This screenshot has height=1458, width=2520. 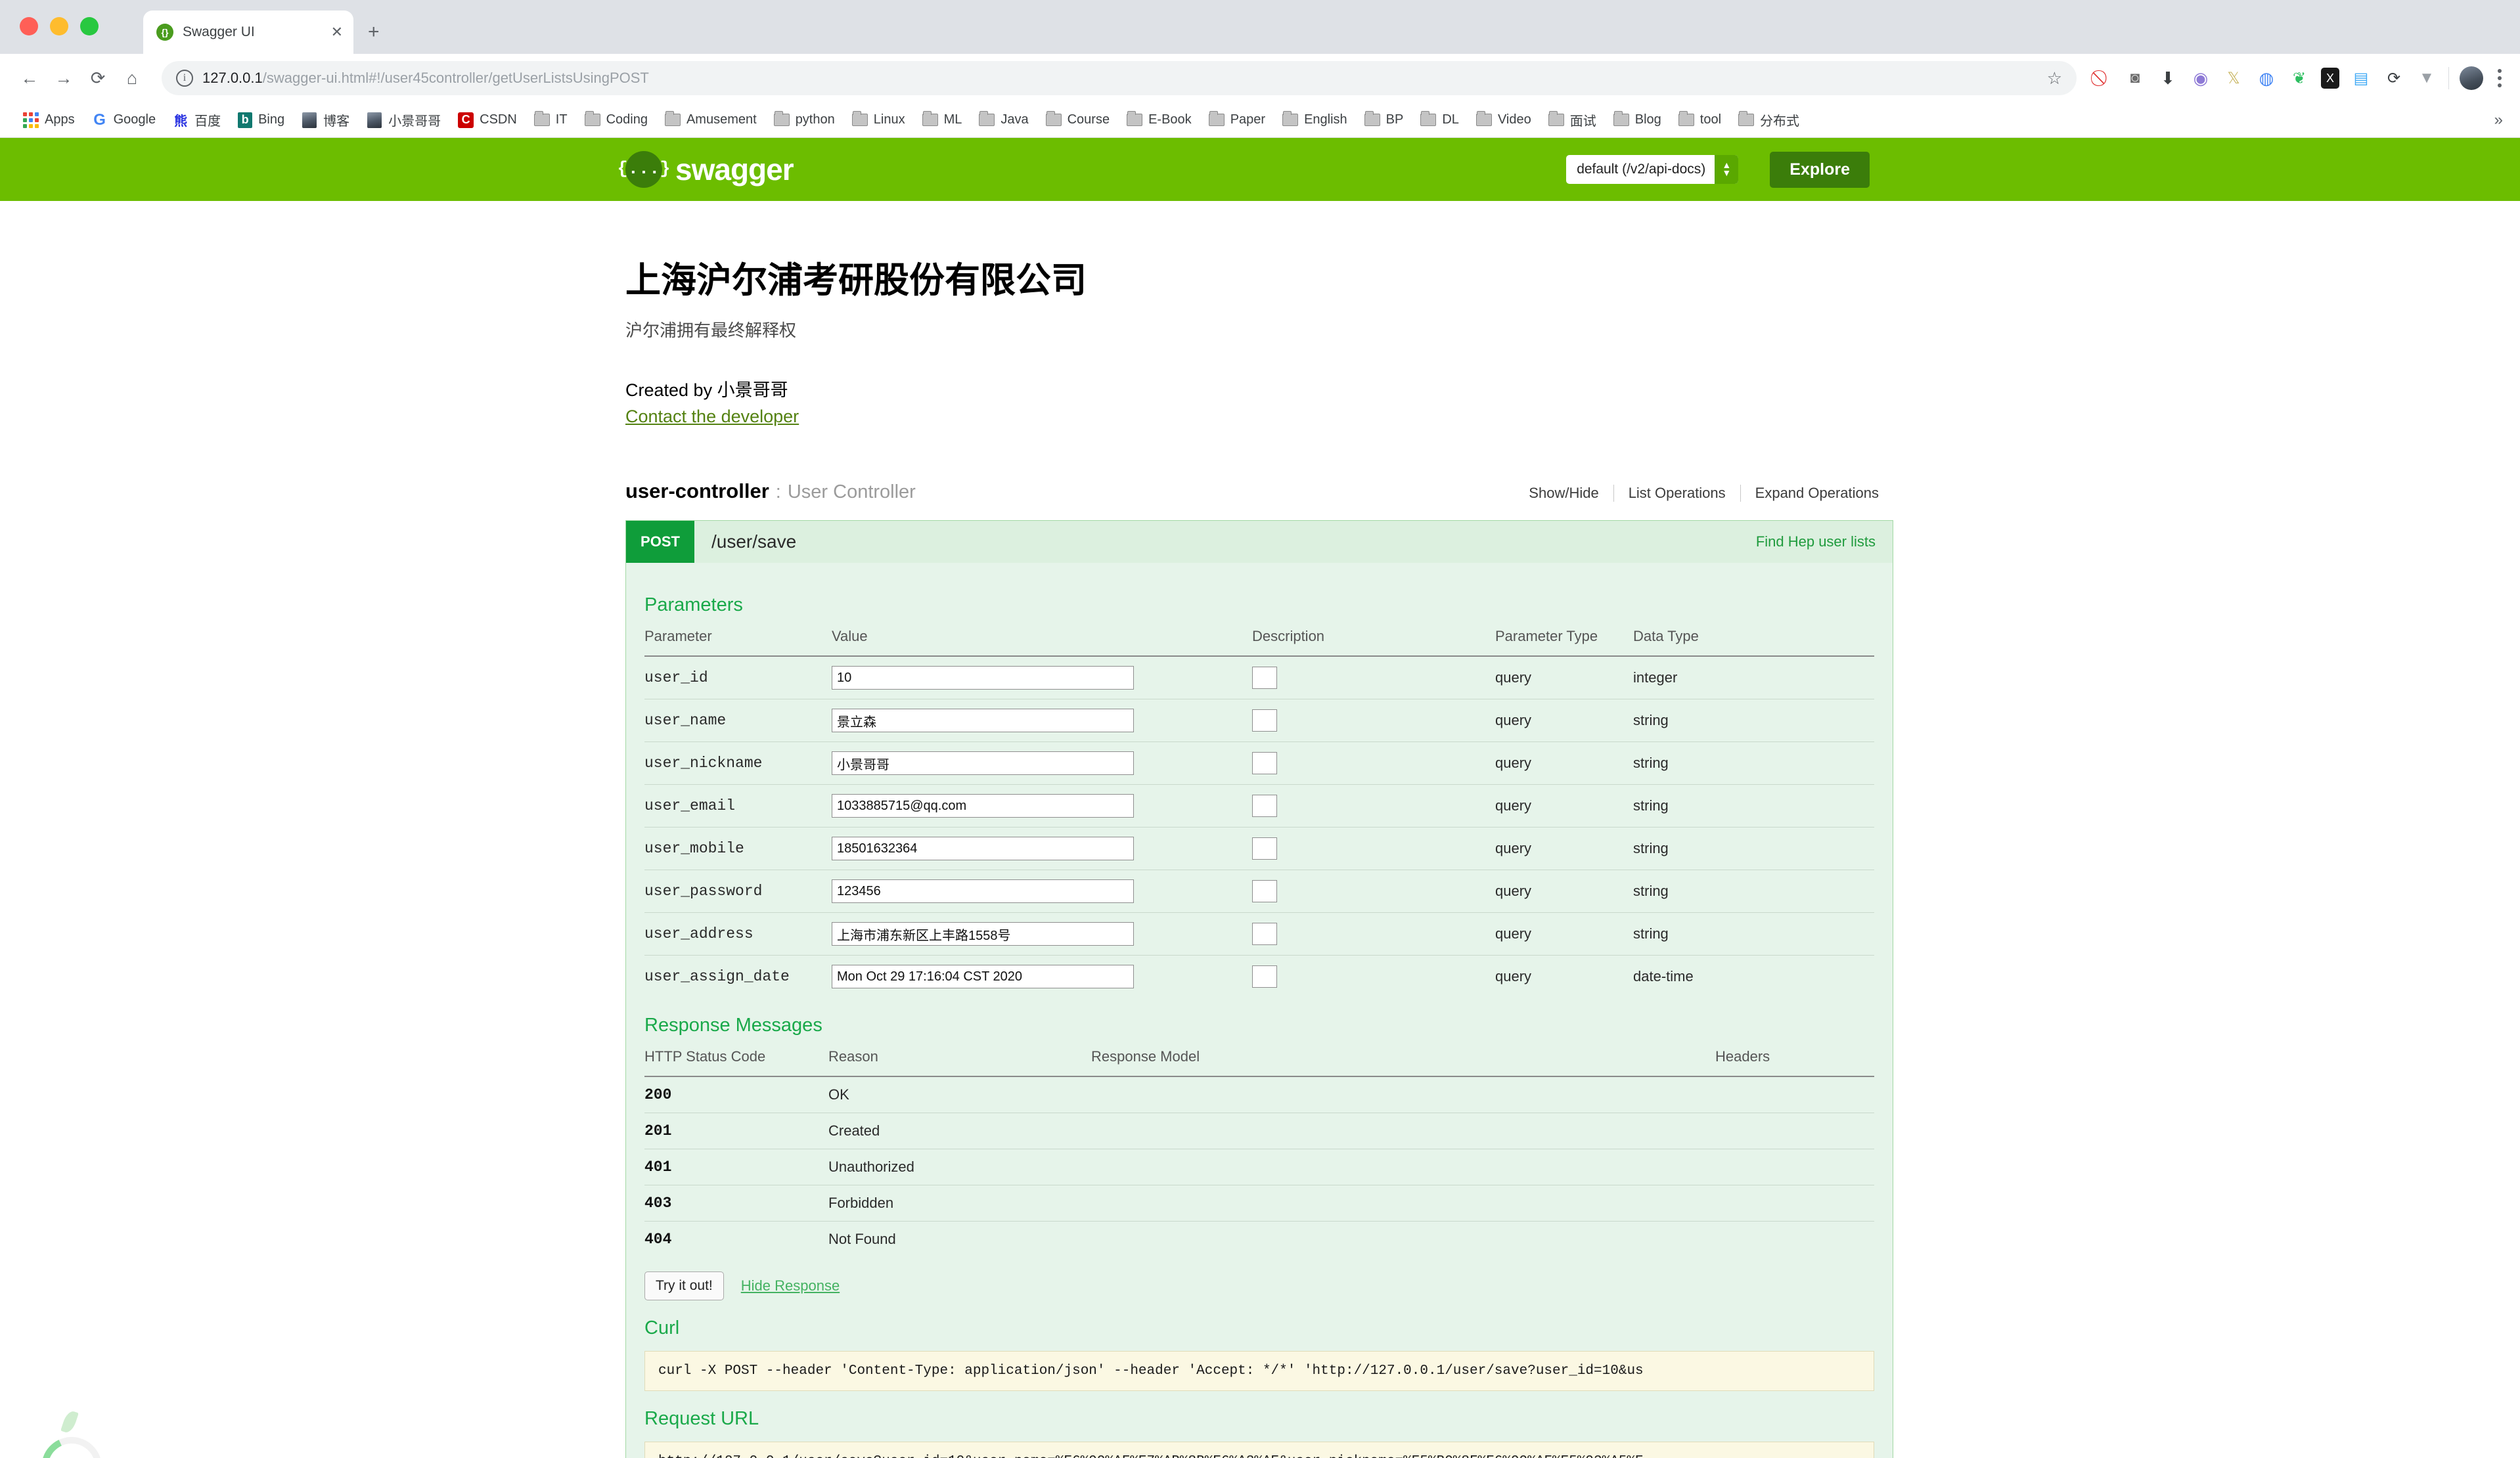 I want to click on operation-summary: Find Hep user lists, so click(x=1816, y=541).